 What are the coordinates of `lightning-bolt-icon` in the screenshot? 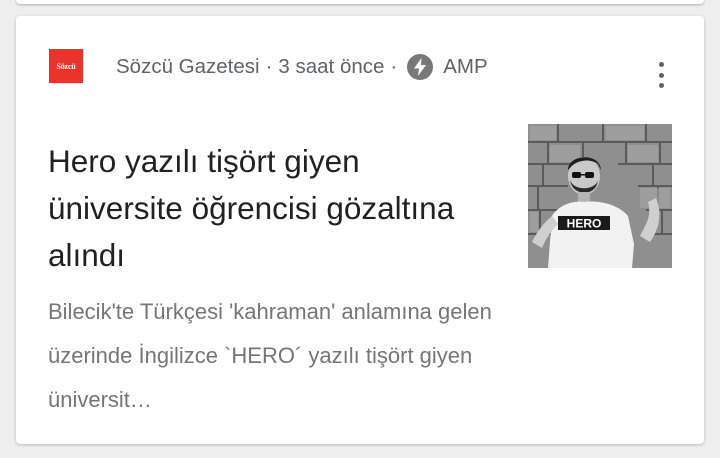 It's located at (420, 67).